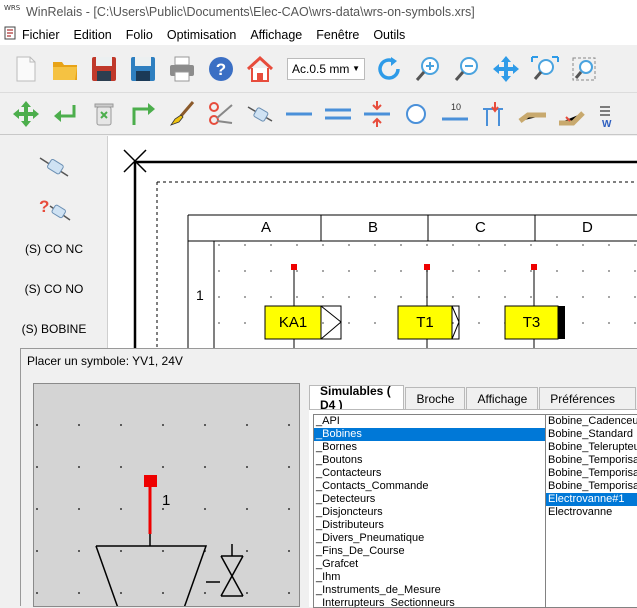 The height and width of the screenshot is (608, 637). I want to click on category-item: _Bobines, so click(429, 434).